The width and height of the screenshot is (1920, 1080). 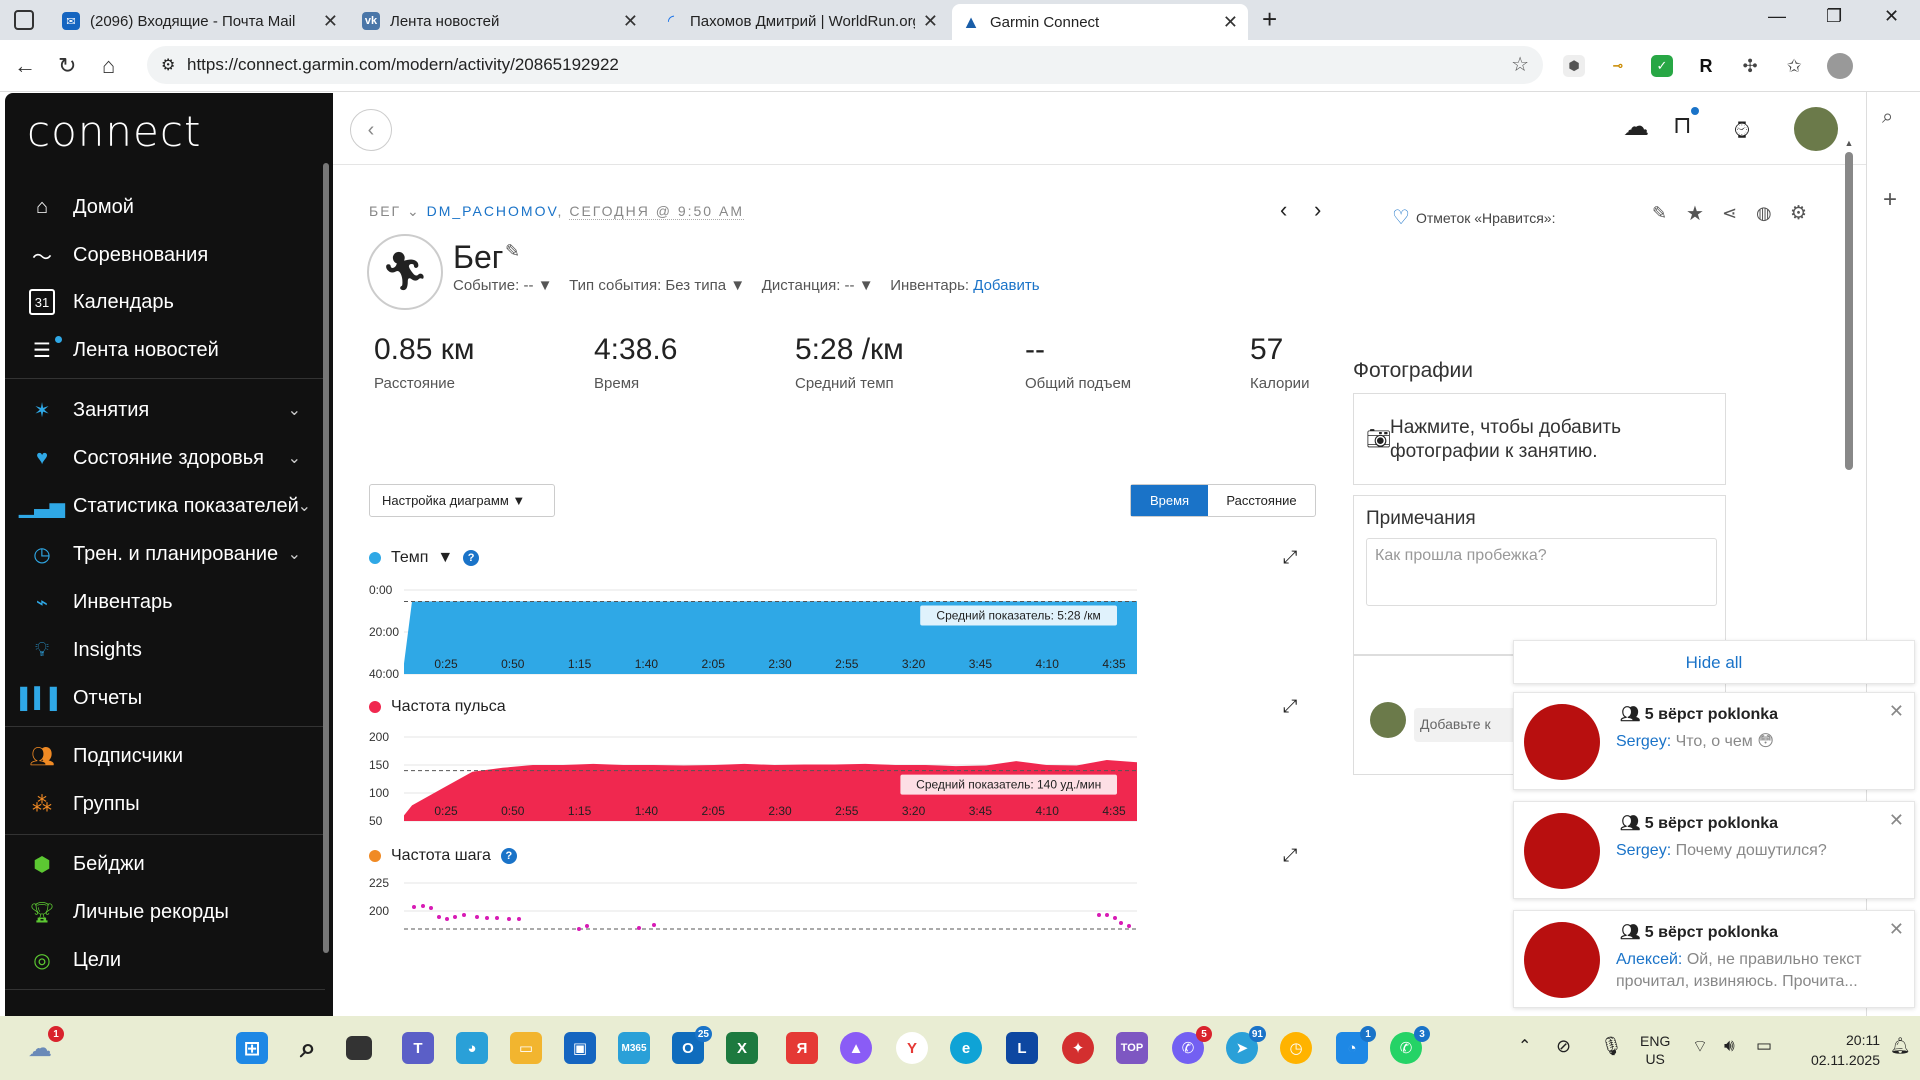 What do you see at coordinates (1729, 213) in the screenshot?
I see `share-icon: ⋖` at bounding box center [1729, 213].